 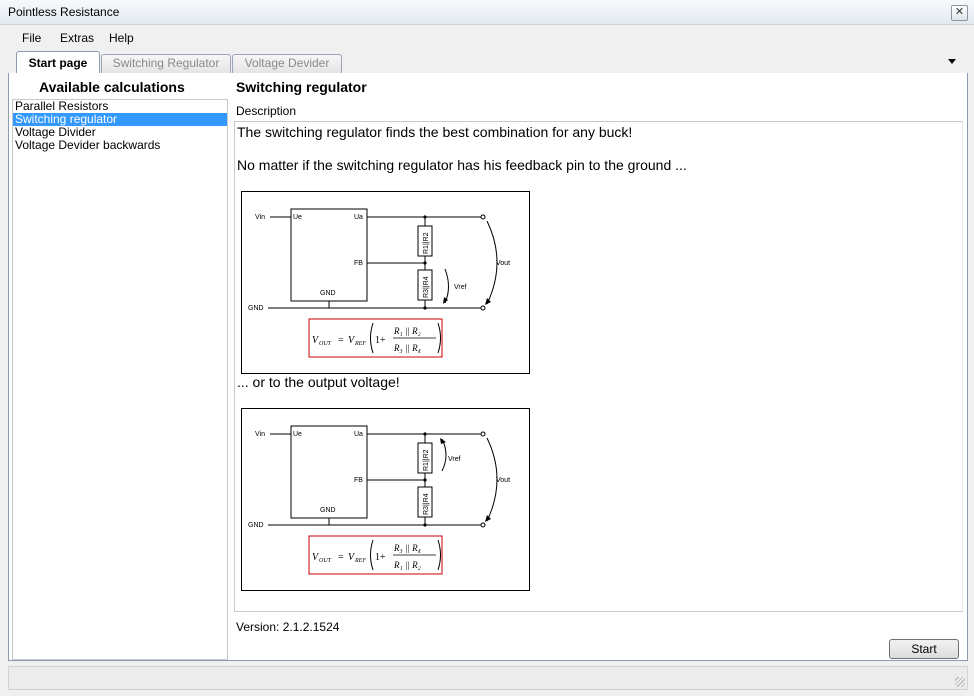 What do you see at coordinates (31, 38) in the screenshot?
I see `menu-file: File` at bounding box center [31, 38].